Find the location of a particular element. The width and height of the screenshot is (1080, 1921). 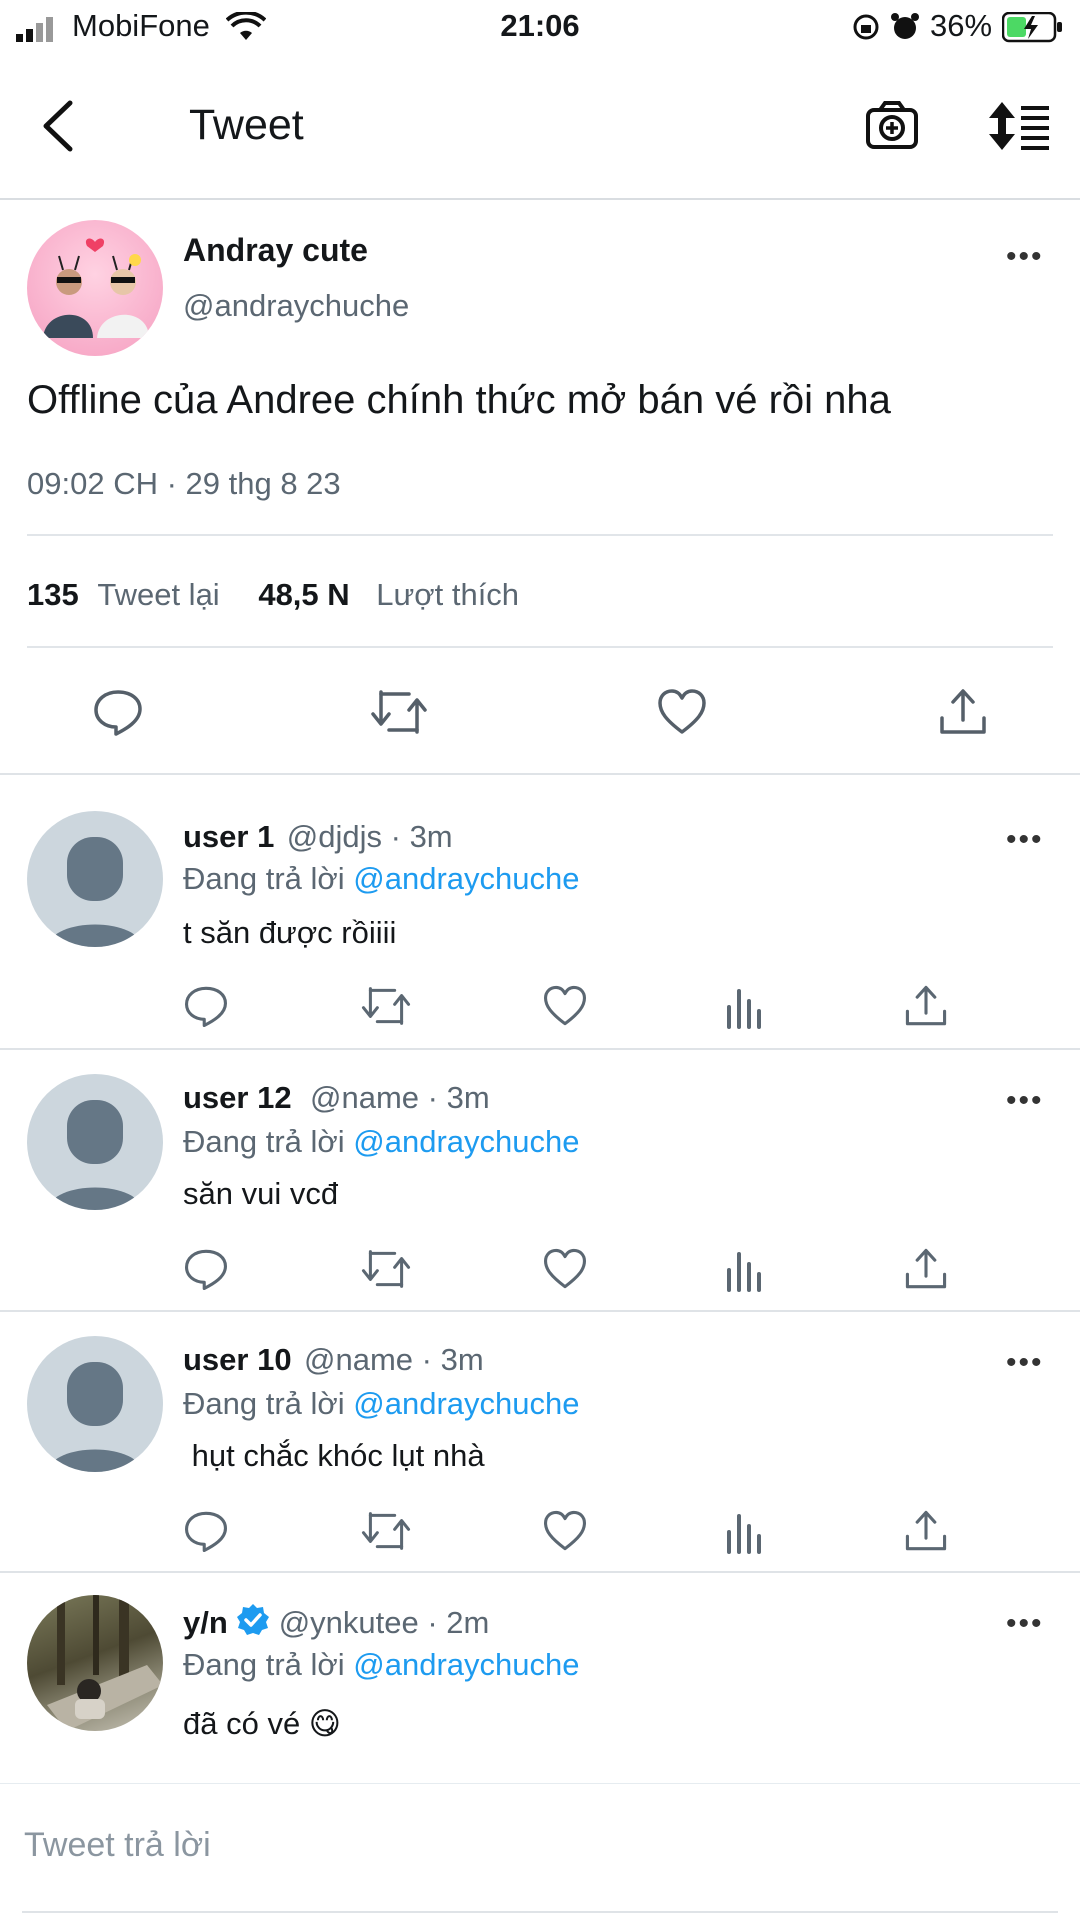

reply-composer is located at coordinates (540, 1852).